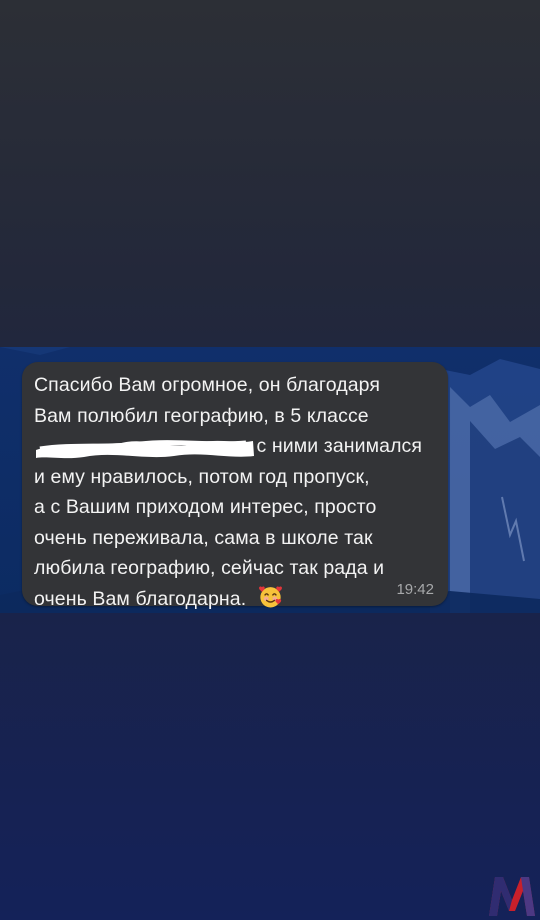 This screenshot has height=920, width=540. What do you see at coordinates (203, 537) in the screenshot?
I see `message-line: очень переживала, сама в школе так` at bounding box center [203, 537].